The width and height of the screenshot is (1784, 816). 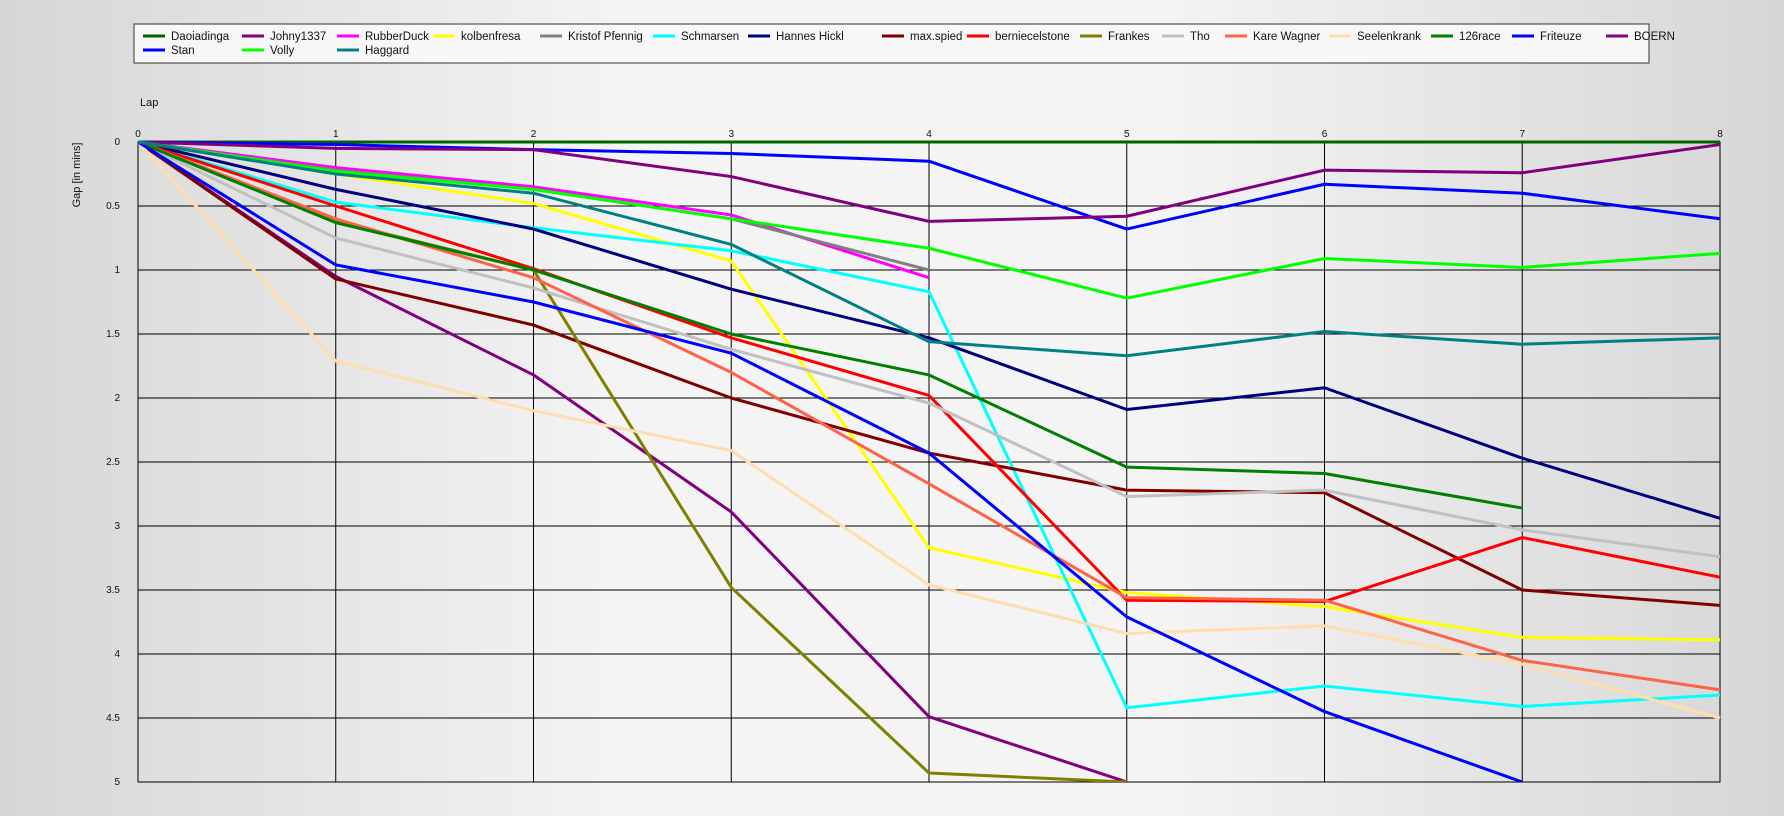 I want to click on y-tick-label: 3.5, so click(x=113, y=590).